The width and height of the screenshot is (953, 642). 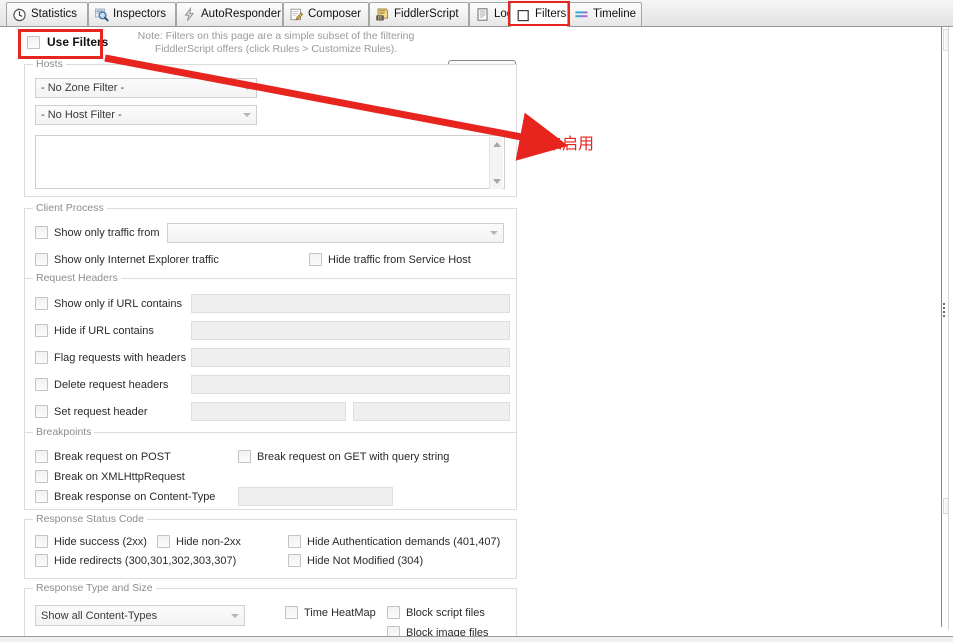 I want to click on set-request-header-row: Set request header, so click(x=91, y=411).